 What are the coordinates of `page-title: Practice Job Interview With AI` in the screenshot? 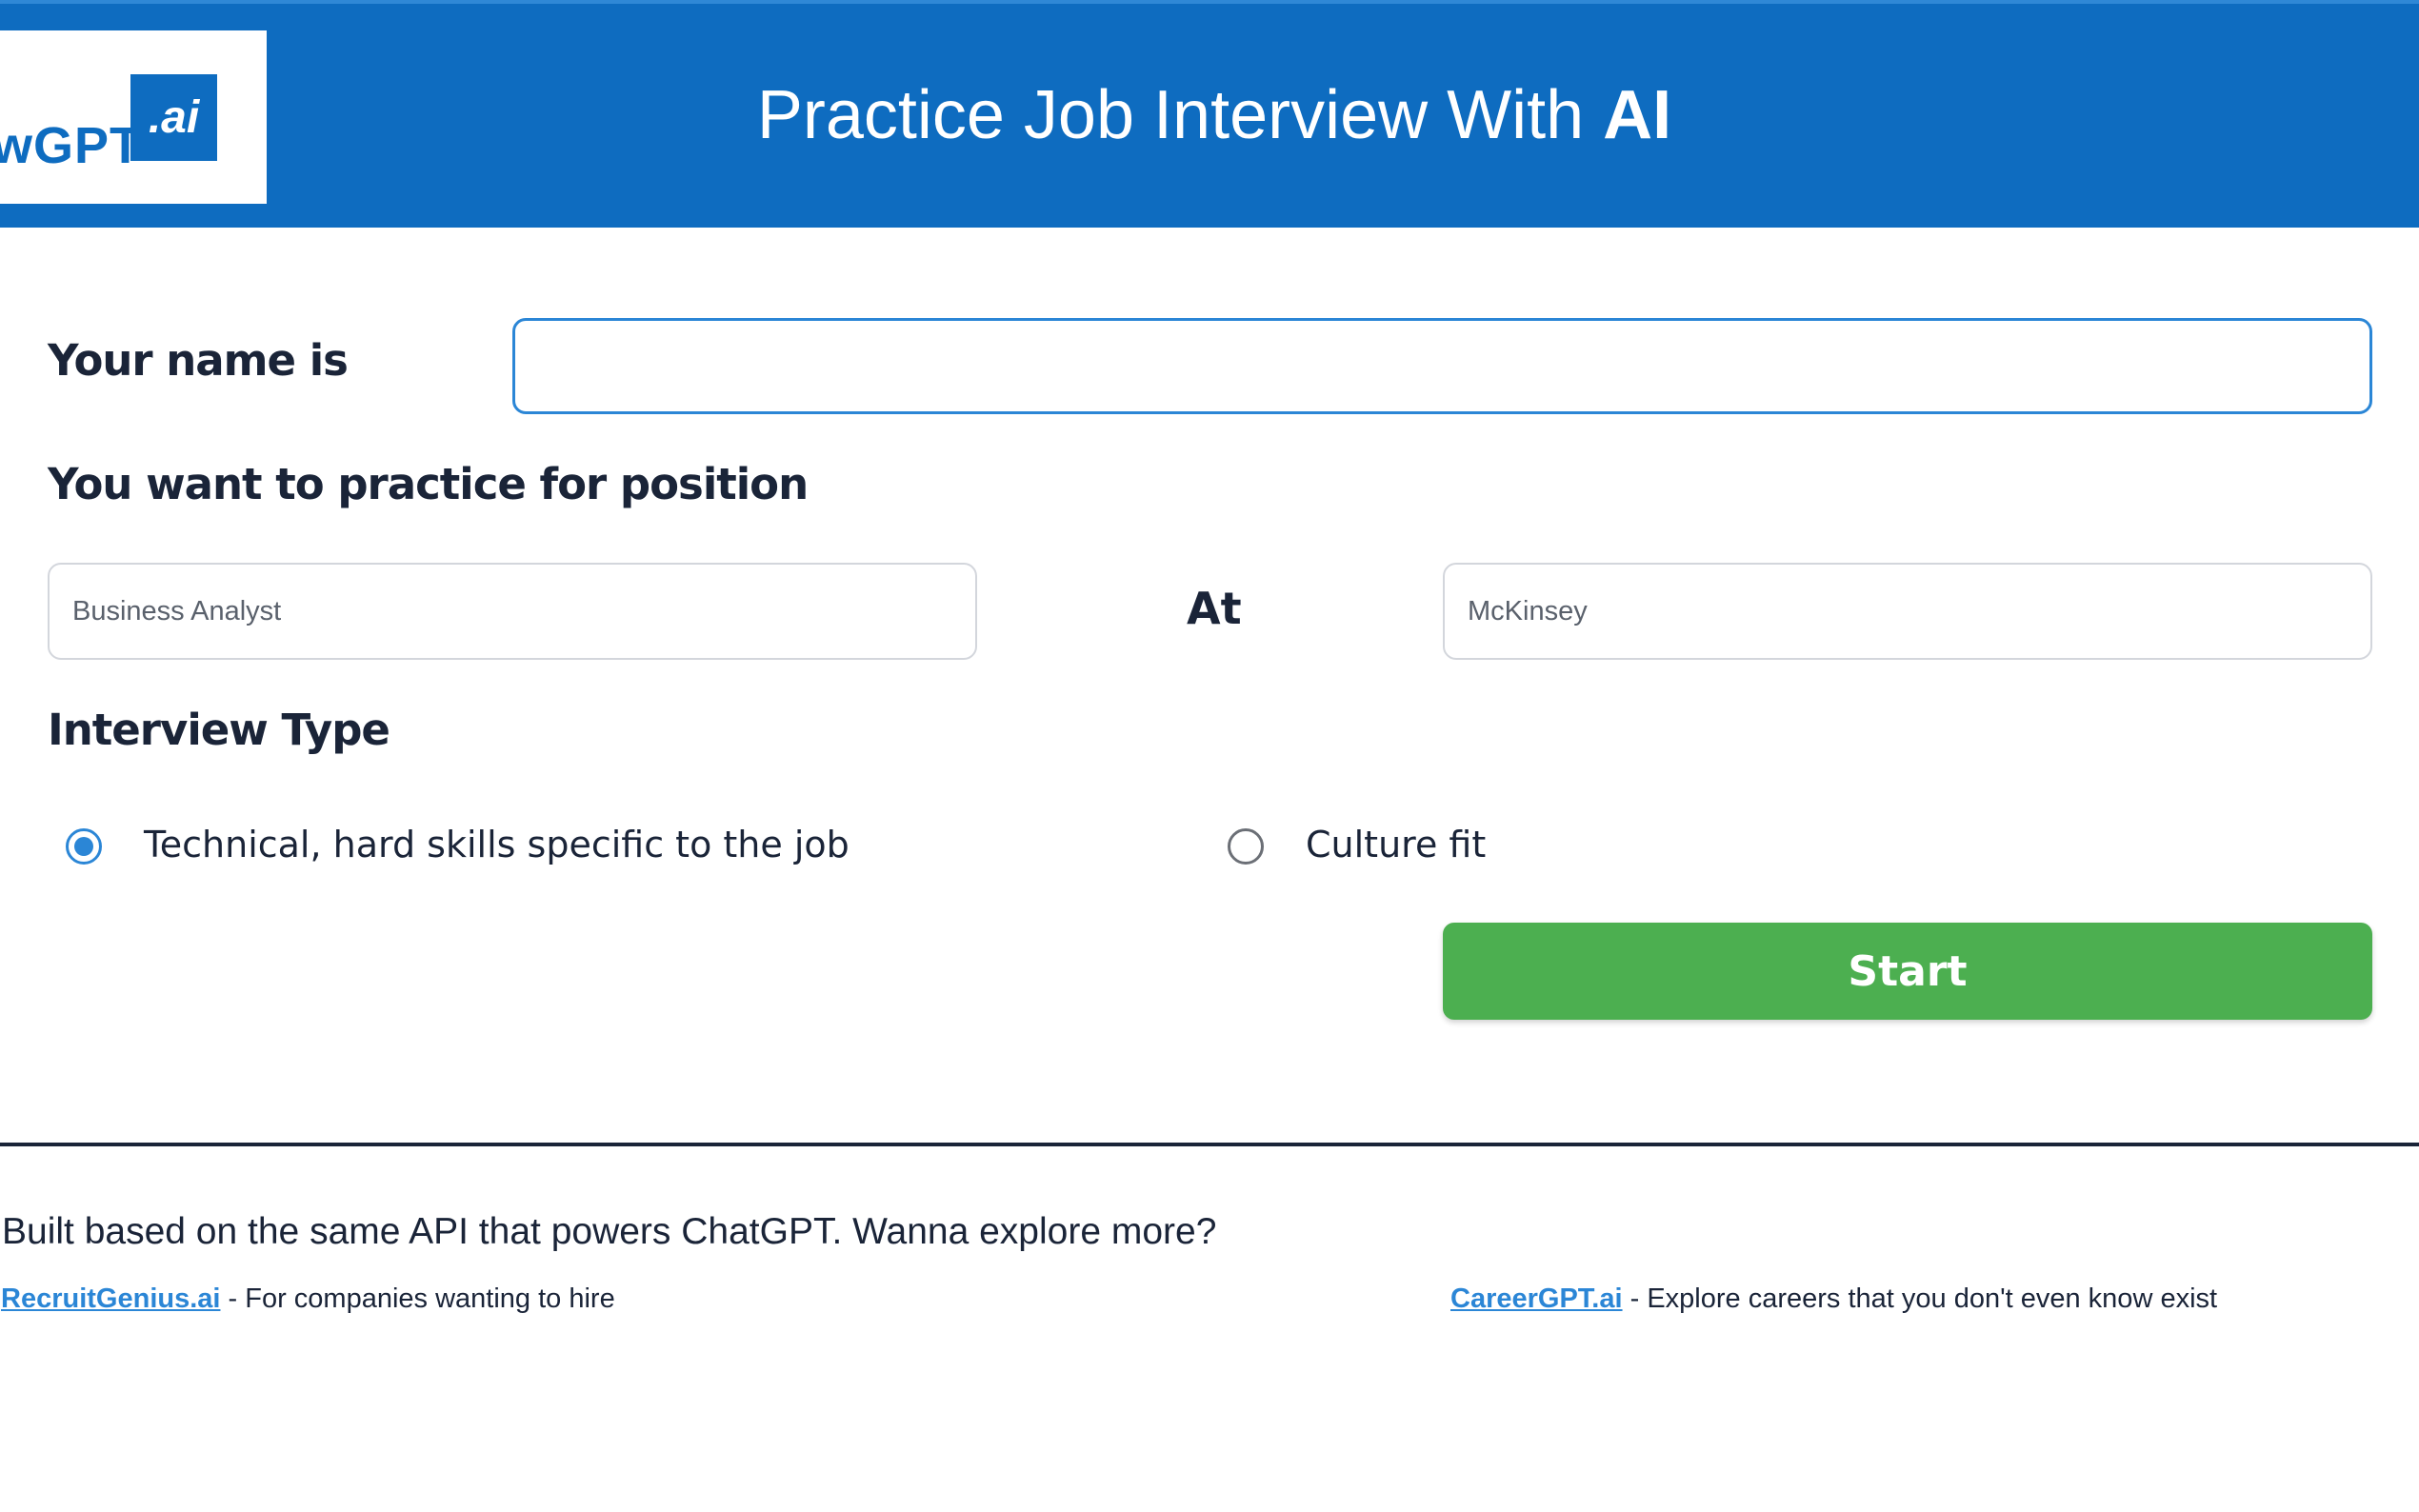 It's located at (1209, 115).